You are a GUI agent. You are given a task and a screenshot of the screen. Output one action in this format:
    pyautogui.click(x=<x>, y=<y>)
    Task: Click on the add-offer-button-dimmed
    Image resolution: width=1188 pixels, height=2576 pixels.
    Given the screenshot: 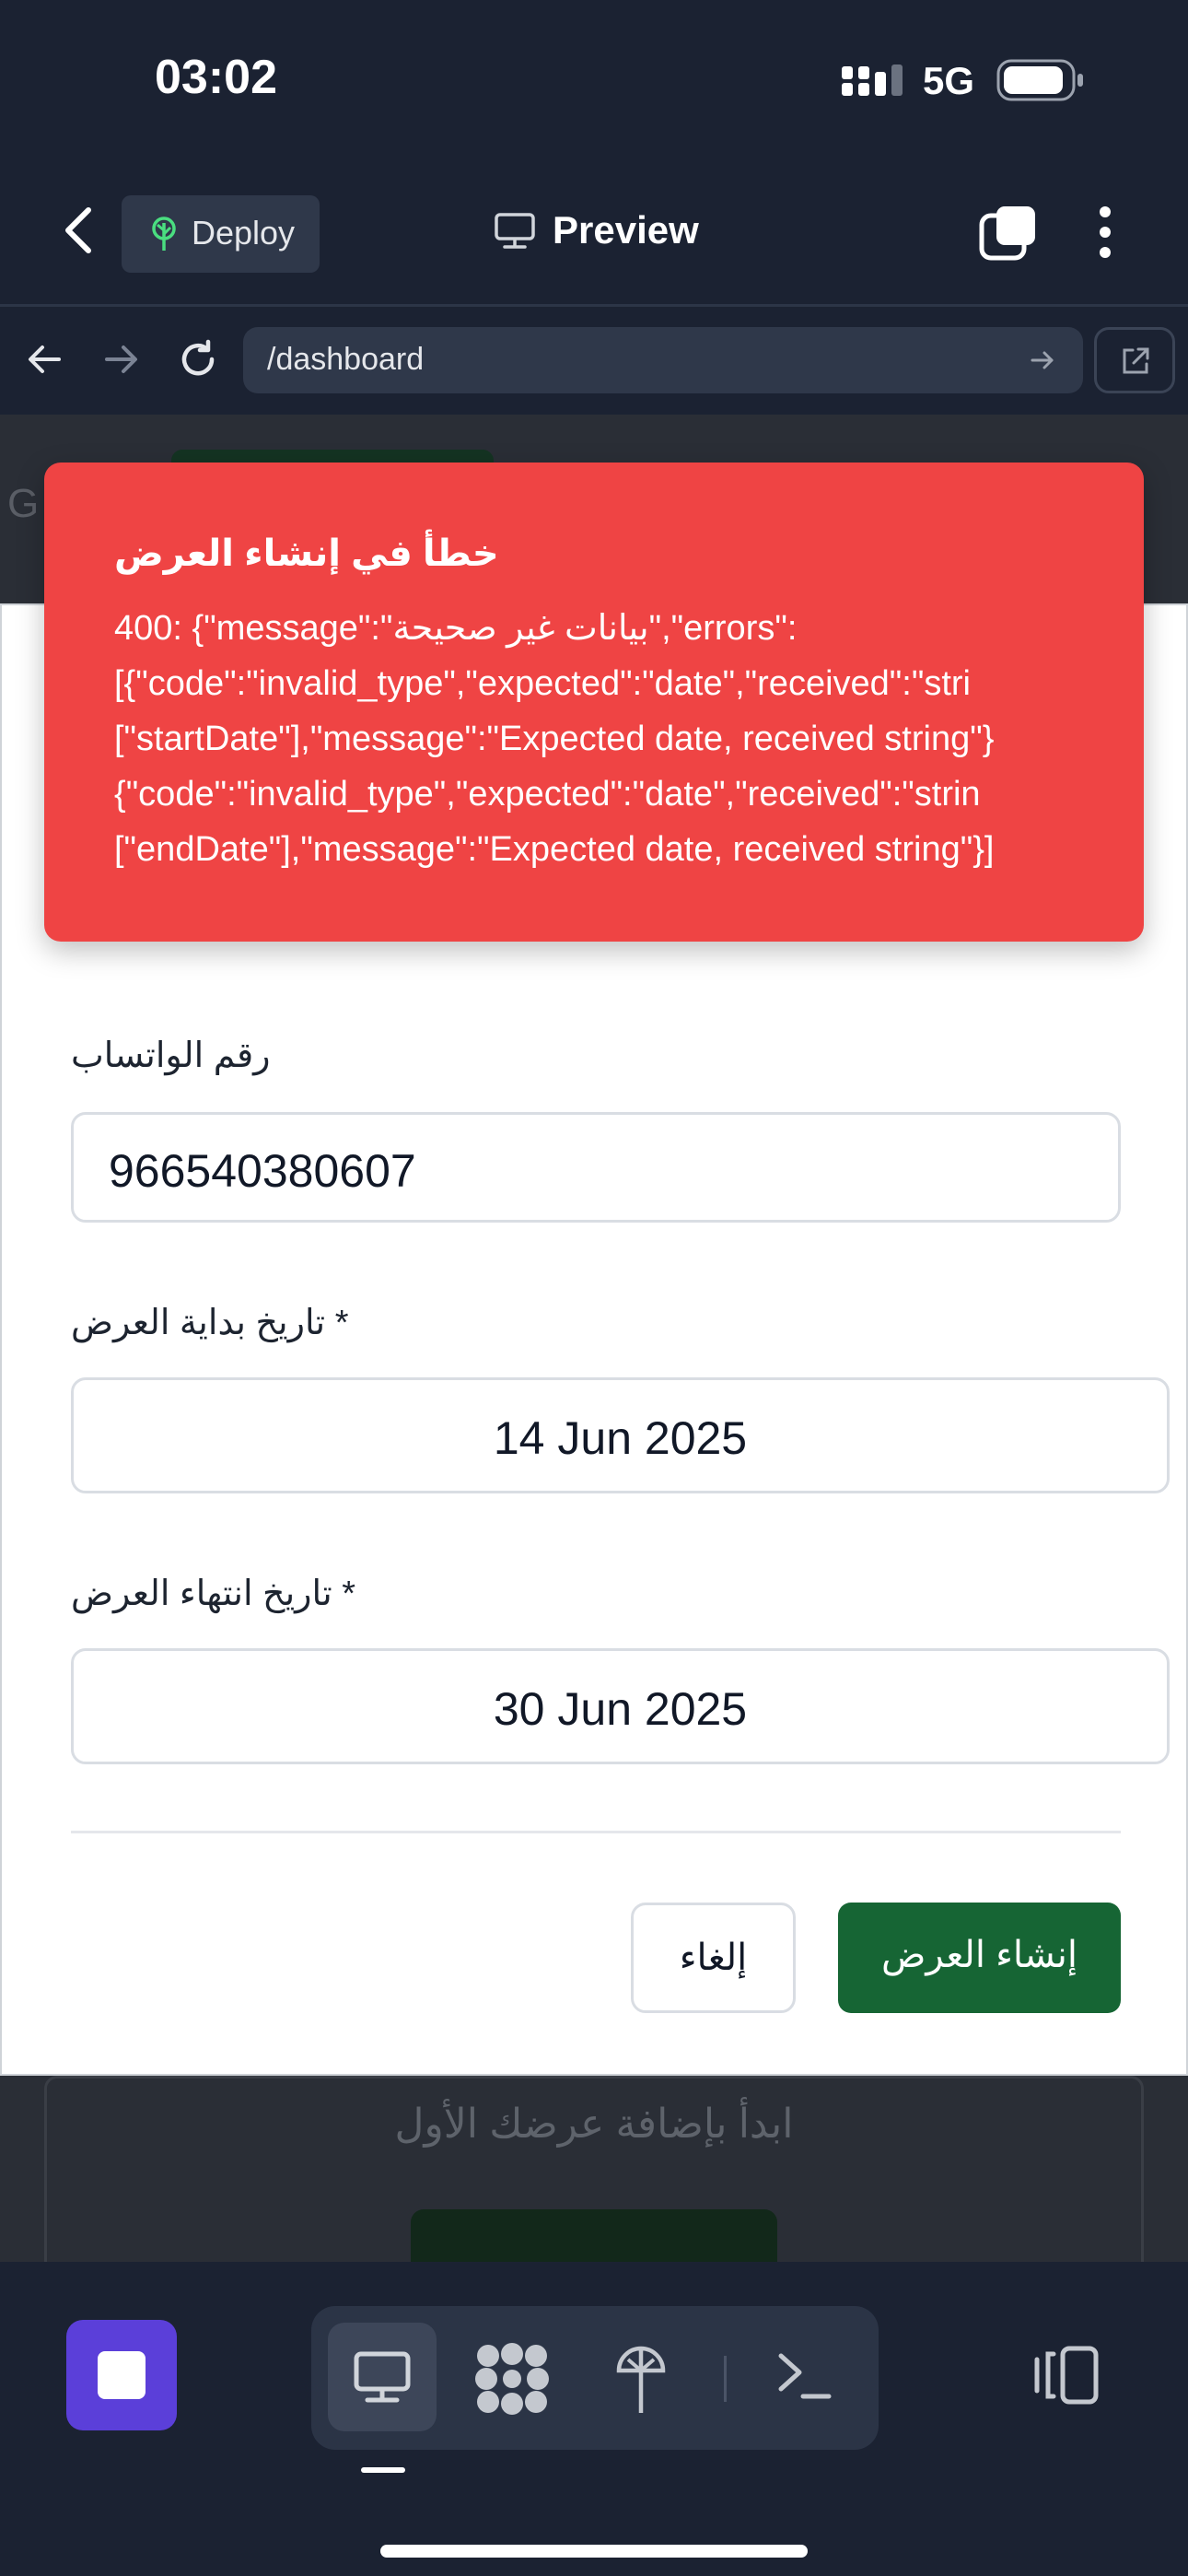 What is the action you would take?
    pyautogui.click(x=594, y=2237)
    